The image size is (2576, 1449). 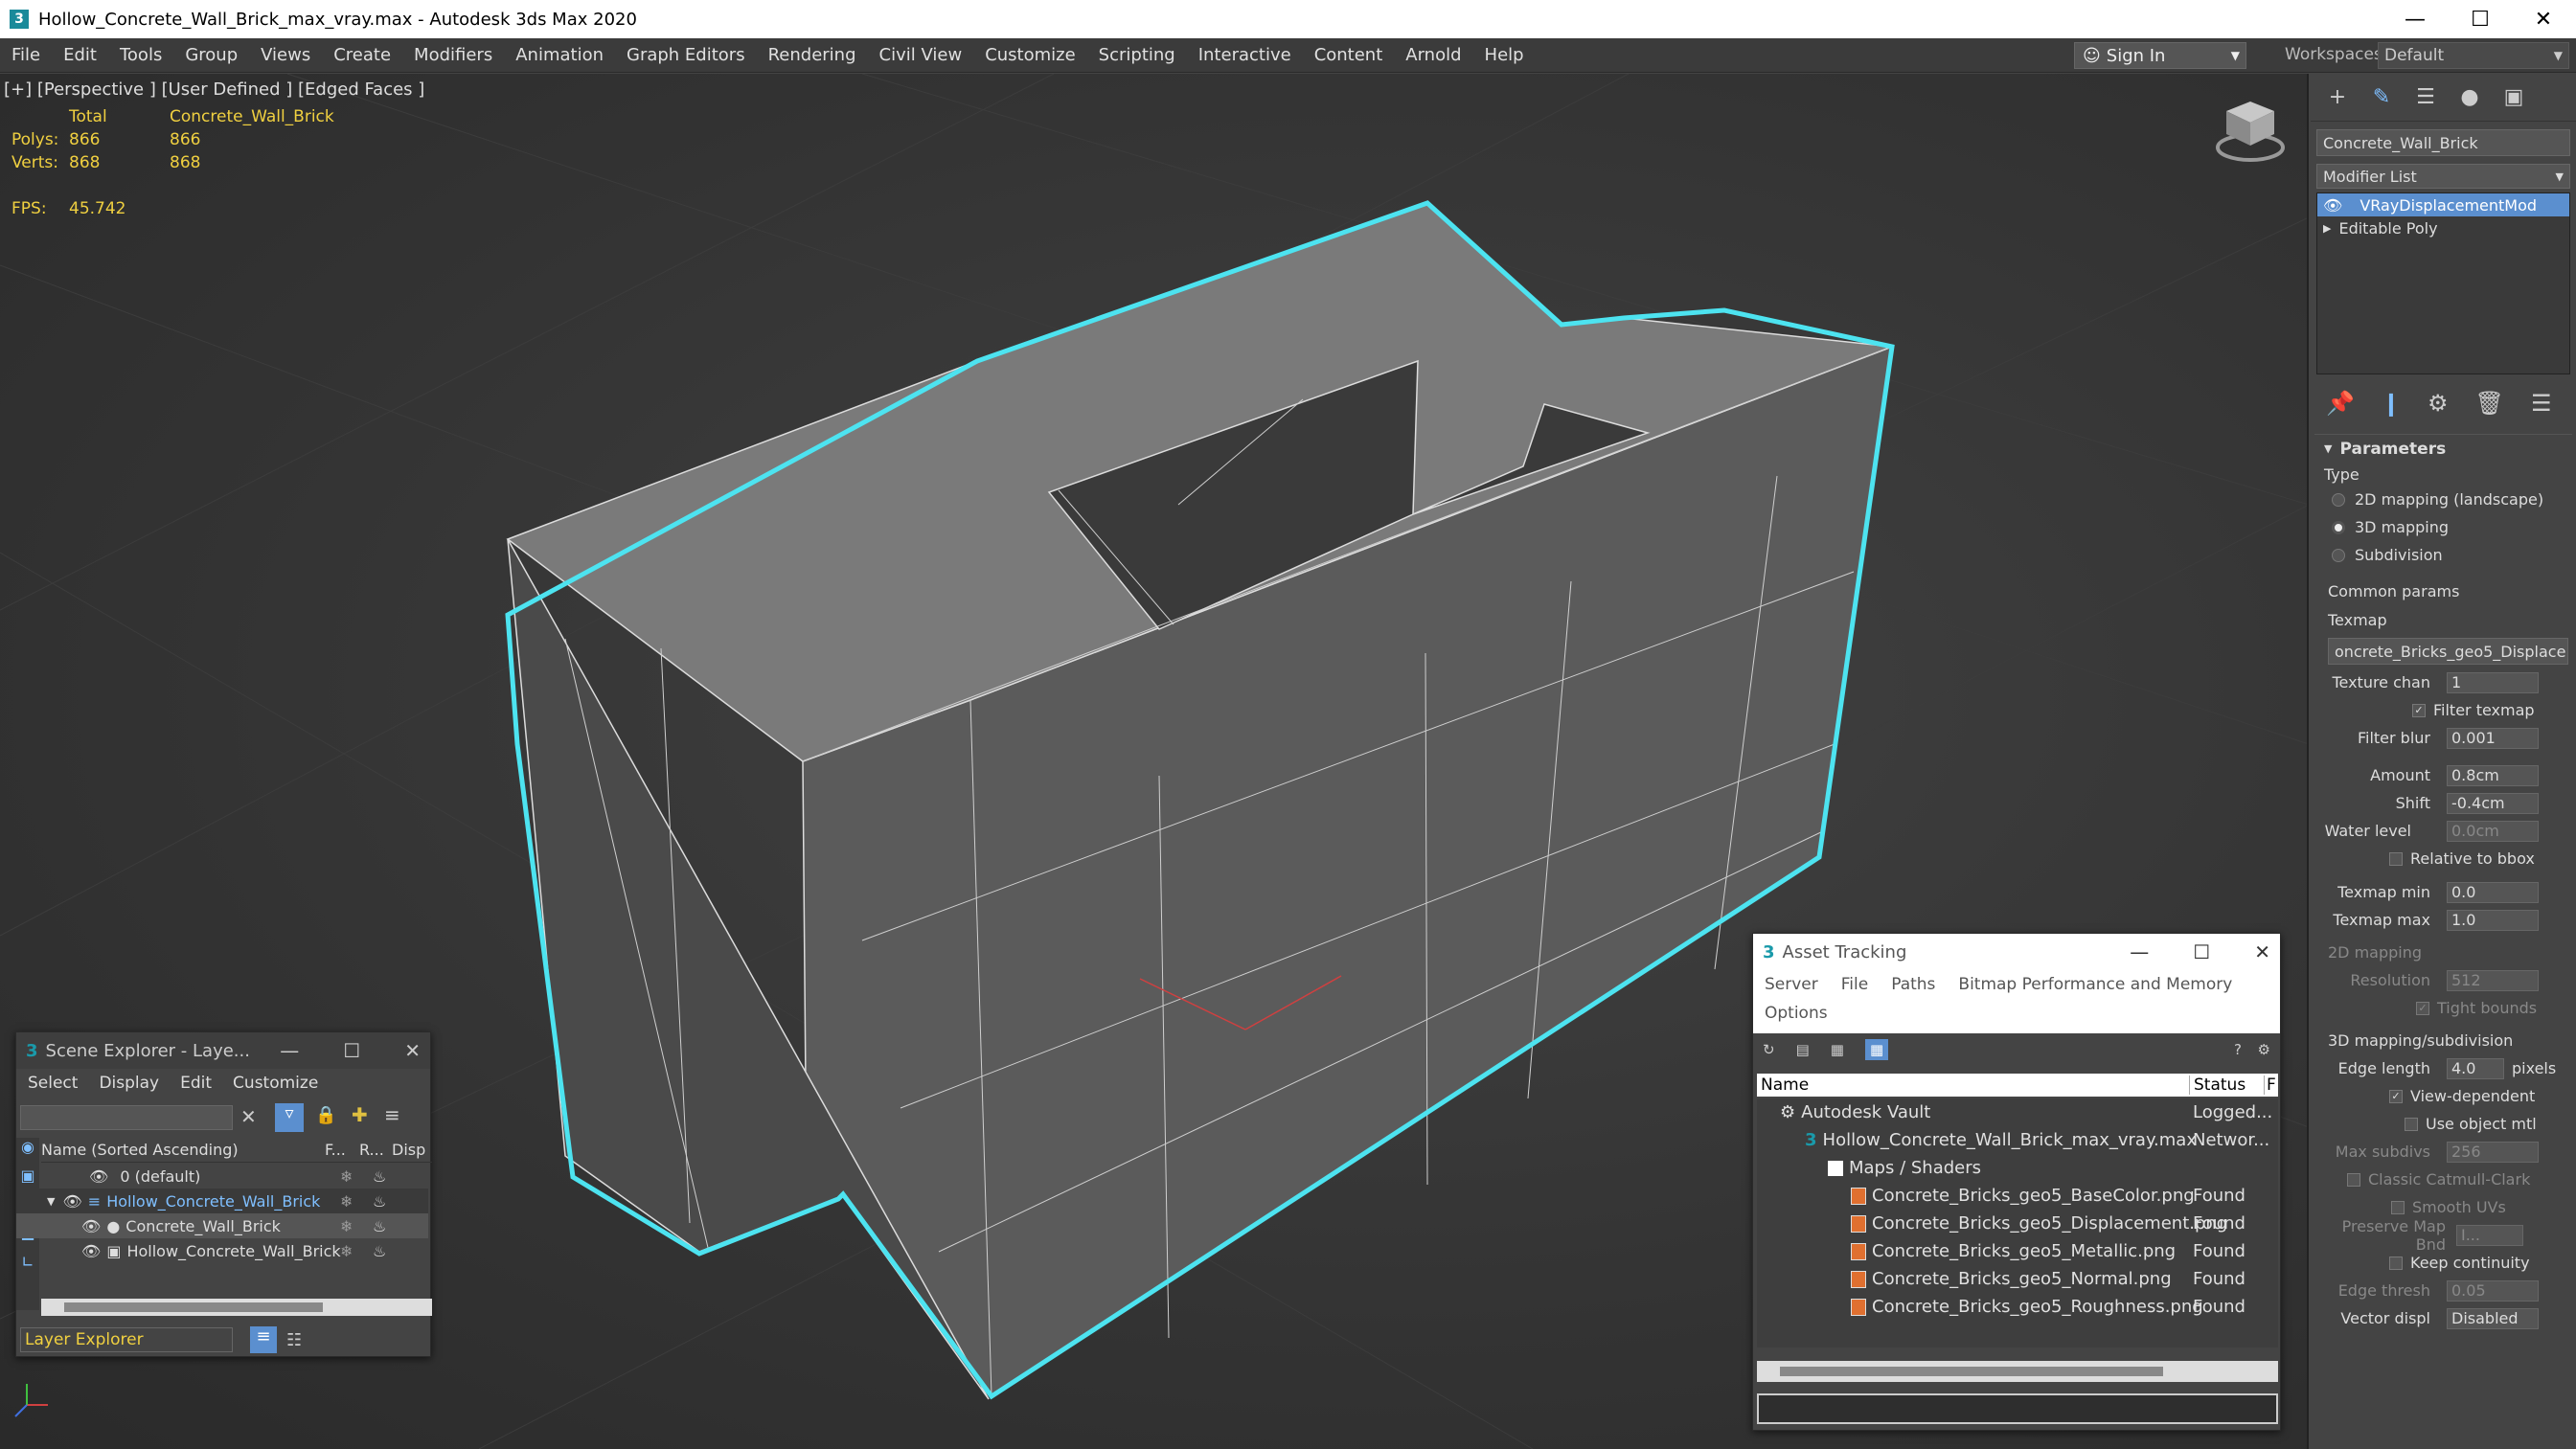 What do you see at coordinates (2443, 204) in the screenshot?
I see `stack-item-vraydisplacementmod: 👁 VRayDisplacementMod` at bounding box center [2443, 204].